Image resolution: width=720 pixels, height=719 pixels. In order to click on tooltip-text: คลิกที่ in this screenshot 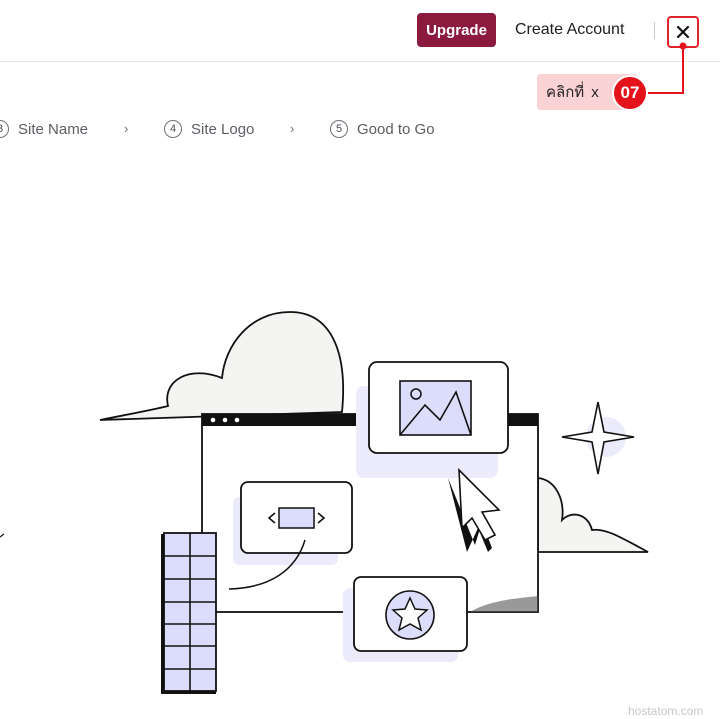, I will do `click(565, 92)`.